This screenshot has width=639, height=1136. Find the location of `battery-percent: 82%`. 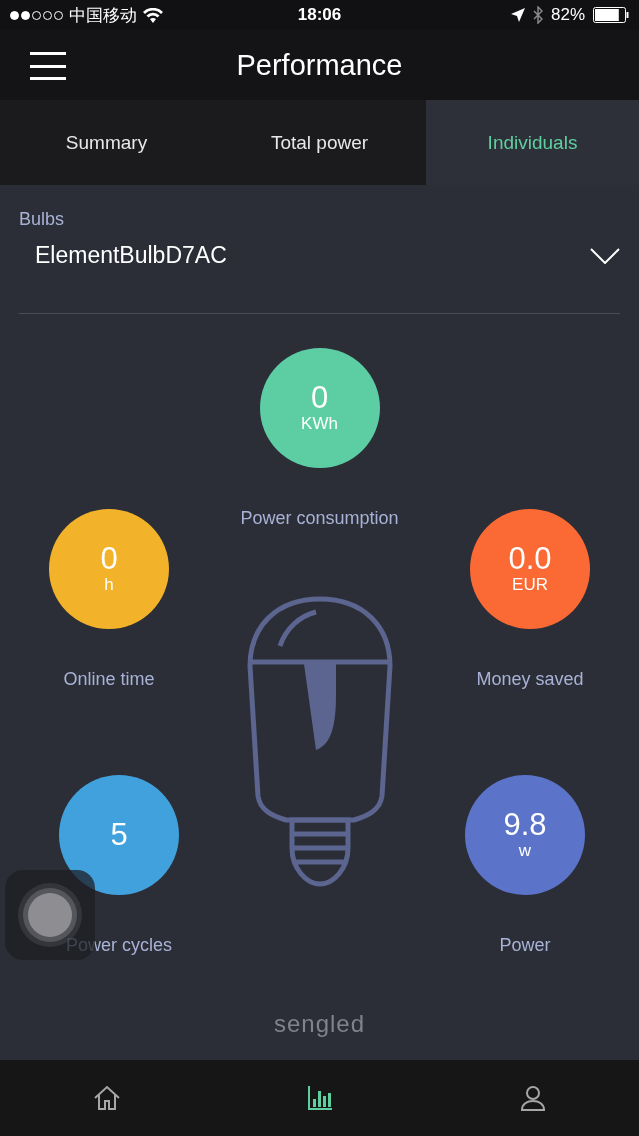

battery-percent: 82% is located at coordinates (568, 15).